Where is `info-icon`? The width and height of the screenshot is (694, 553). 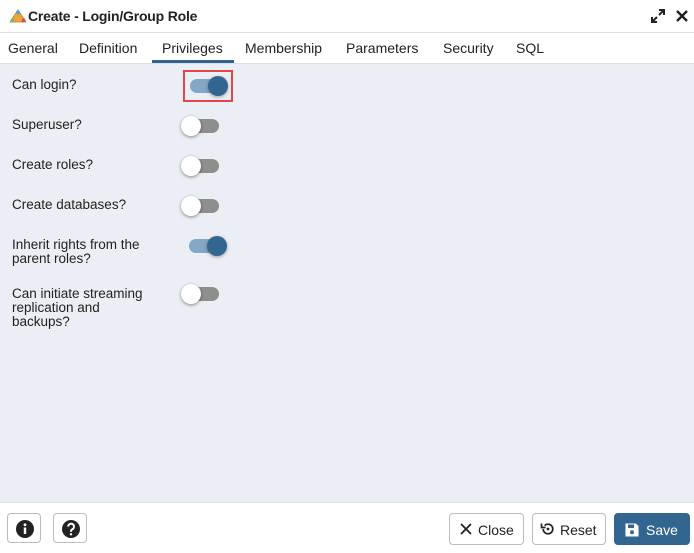
info-icon is located at coordinates (25, 529).